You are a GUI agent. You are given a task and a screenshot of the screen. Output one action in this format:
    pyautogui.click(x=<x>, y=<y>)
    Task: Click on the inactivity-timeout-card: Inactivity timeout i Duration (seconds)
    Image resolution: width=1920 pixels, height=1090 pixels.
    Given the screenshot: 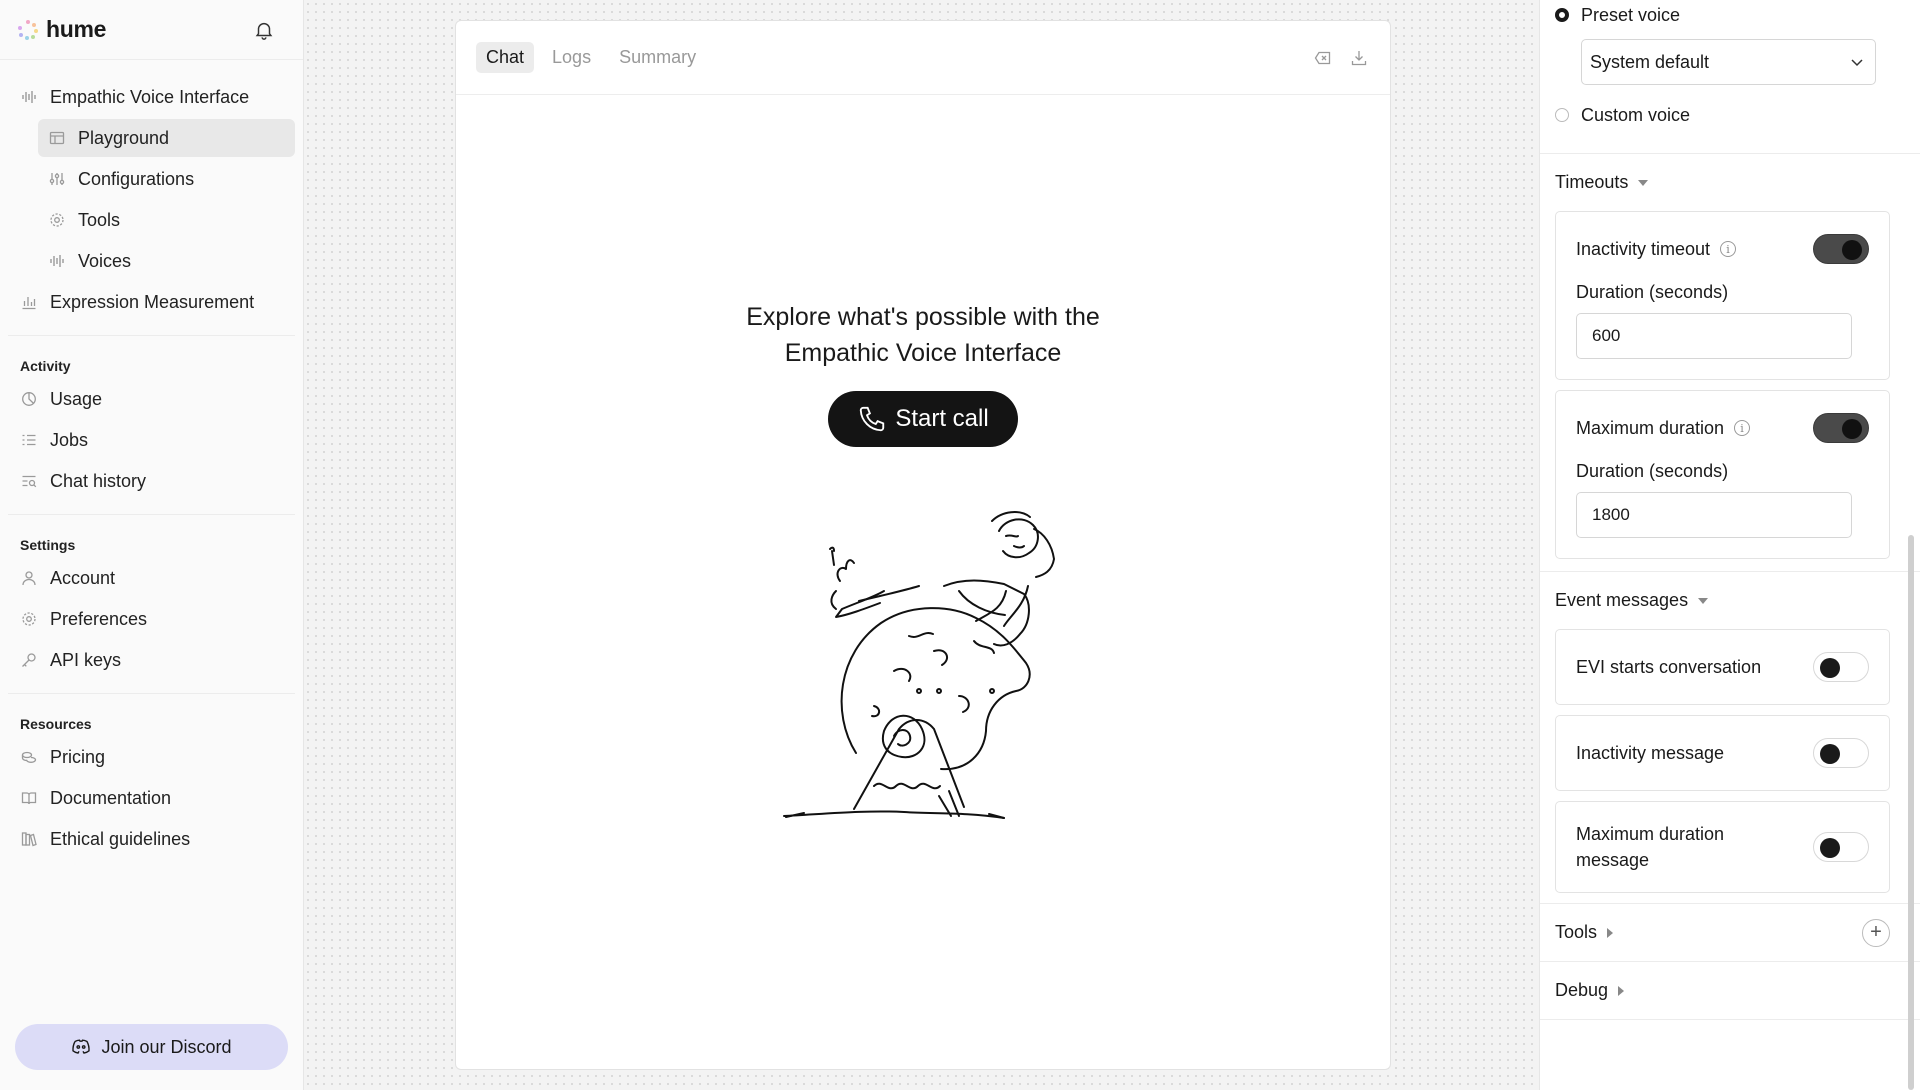 What is the action you would take?
    pyautogui.click(x=1722, y=295)
    